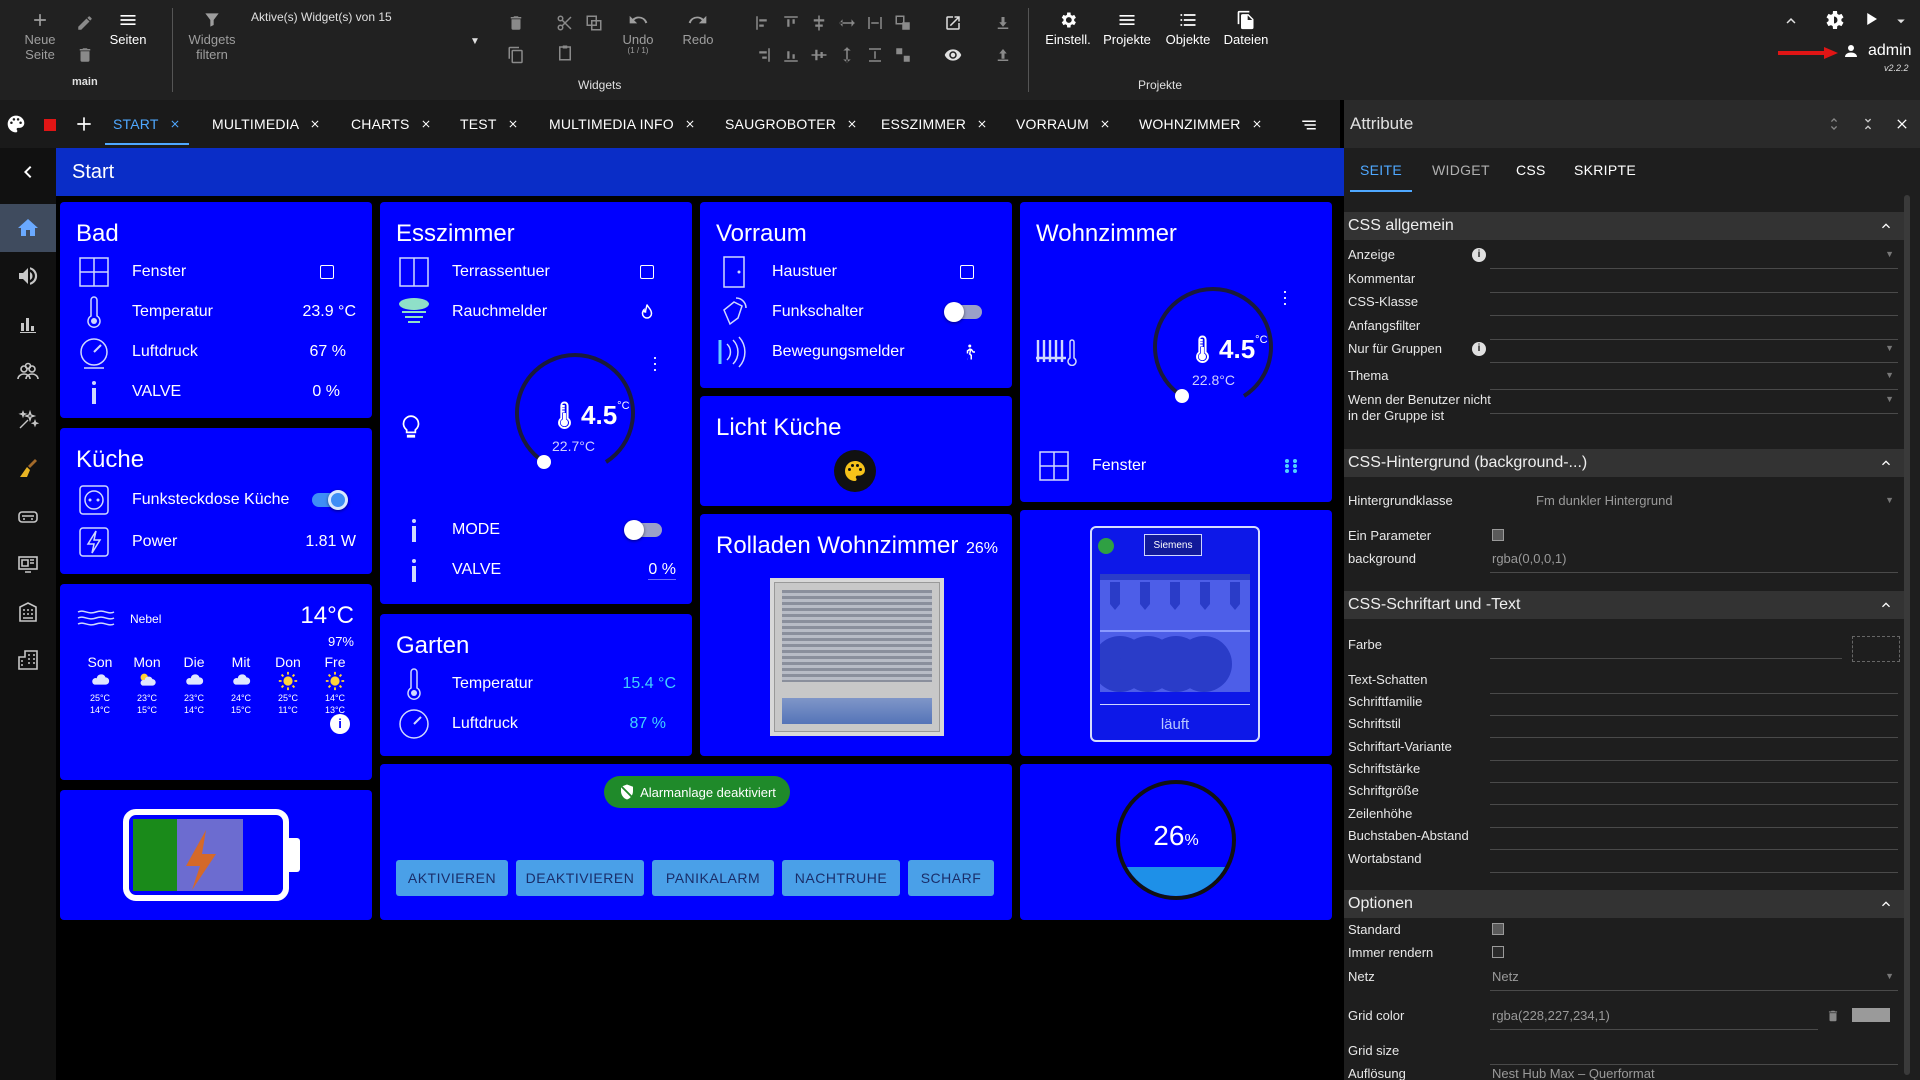 The image size is (1920, 1080). What do you see at coordinates (1623, 862) in the screenshot?
I see `row-font_rows-9: Wortabstand` at bounding box center [1623, 862].